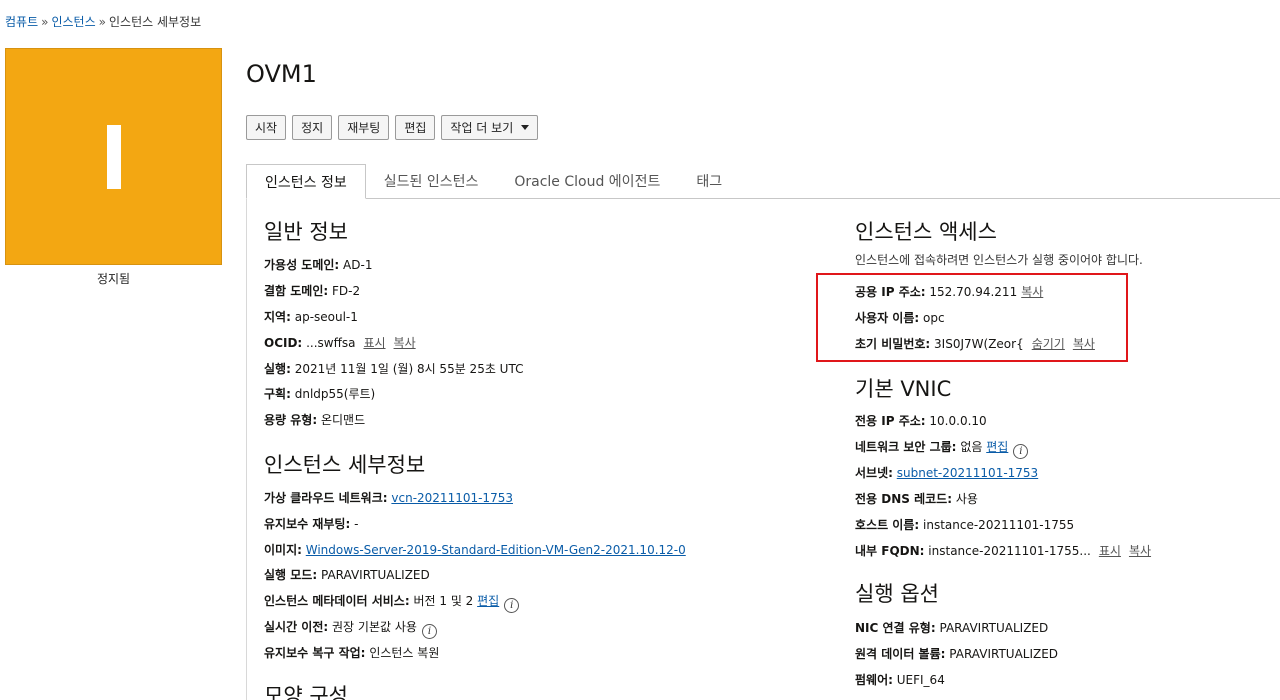 This screenshot has height=700, width=1280. What do you see at coordinates (374, 343) in the screenshot?
I see `ocid-show-link: 표시` at bounding box center [374, 343].